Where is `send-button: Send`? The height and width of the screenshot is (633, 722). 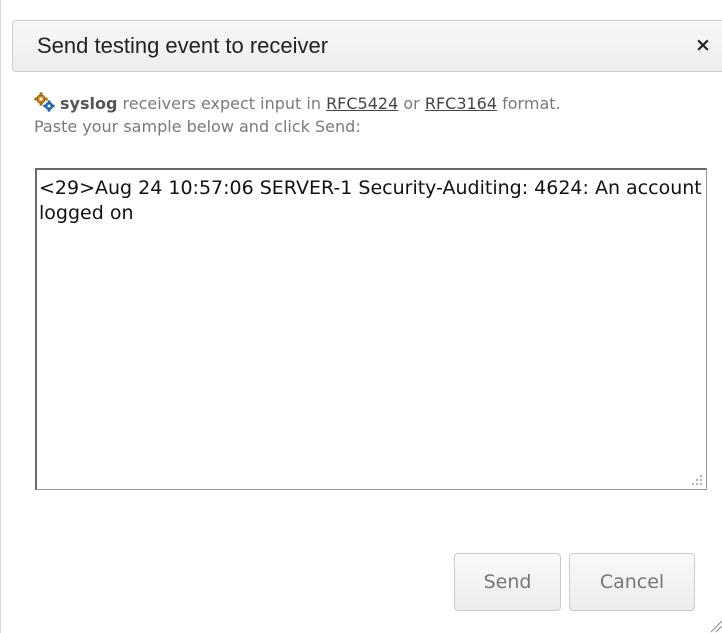
send-button: Send is located at coordinates (507, 582).